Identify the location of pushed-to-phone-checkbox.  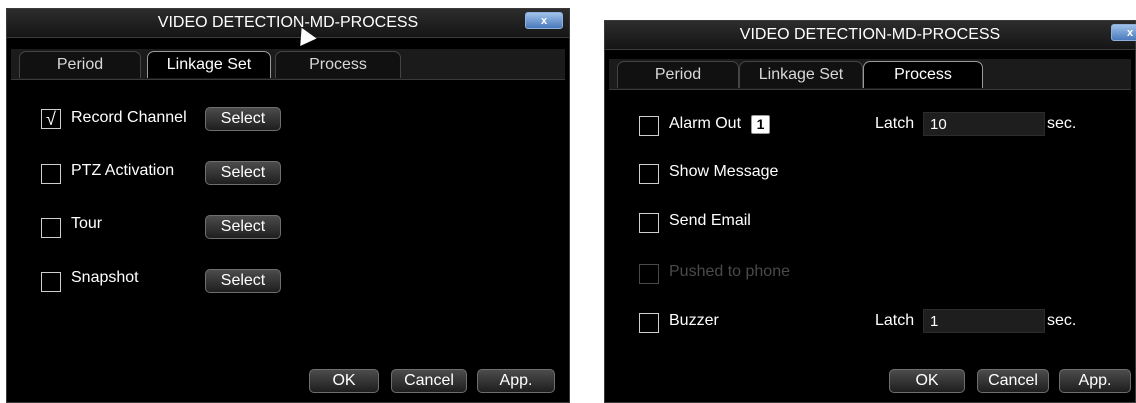
(649, 274).